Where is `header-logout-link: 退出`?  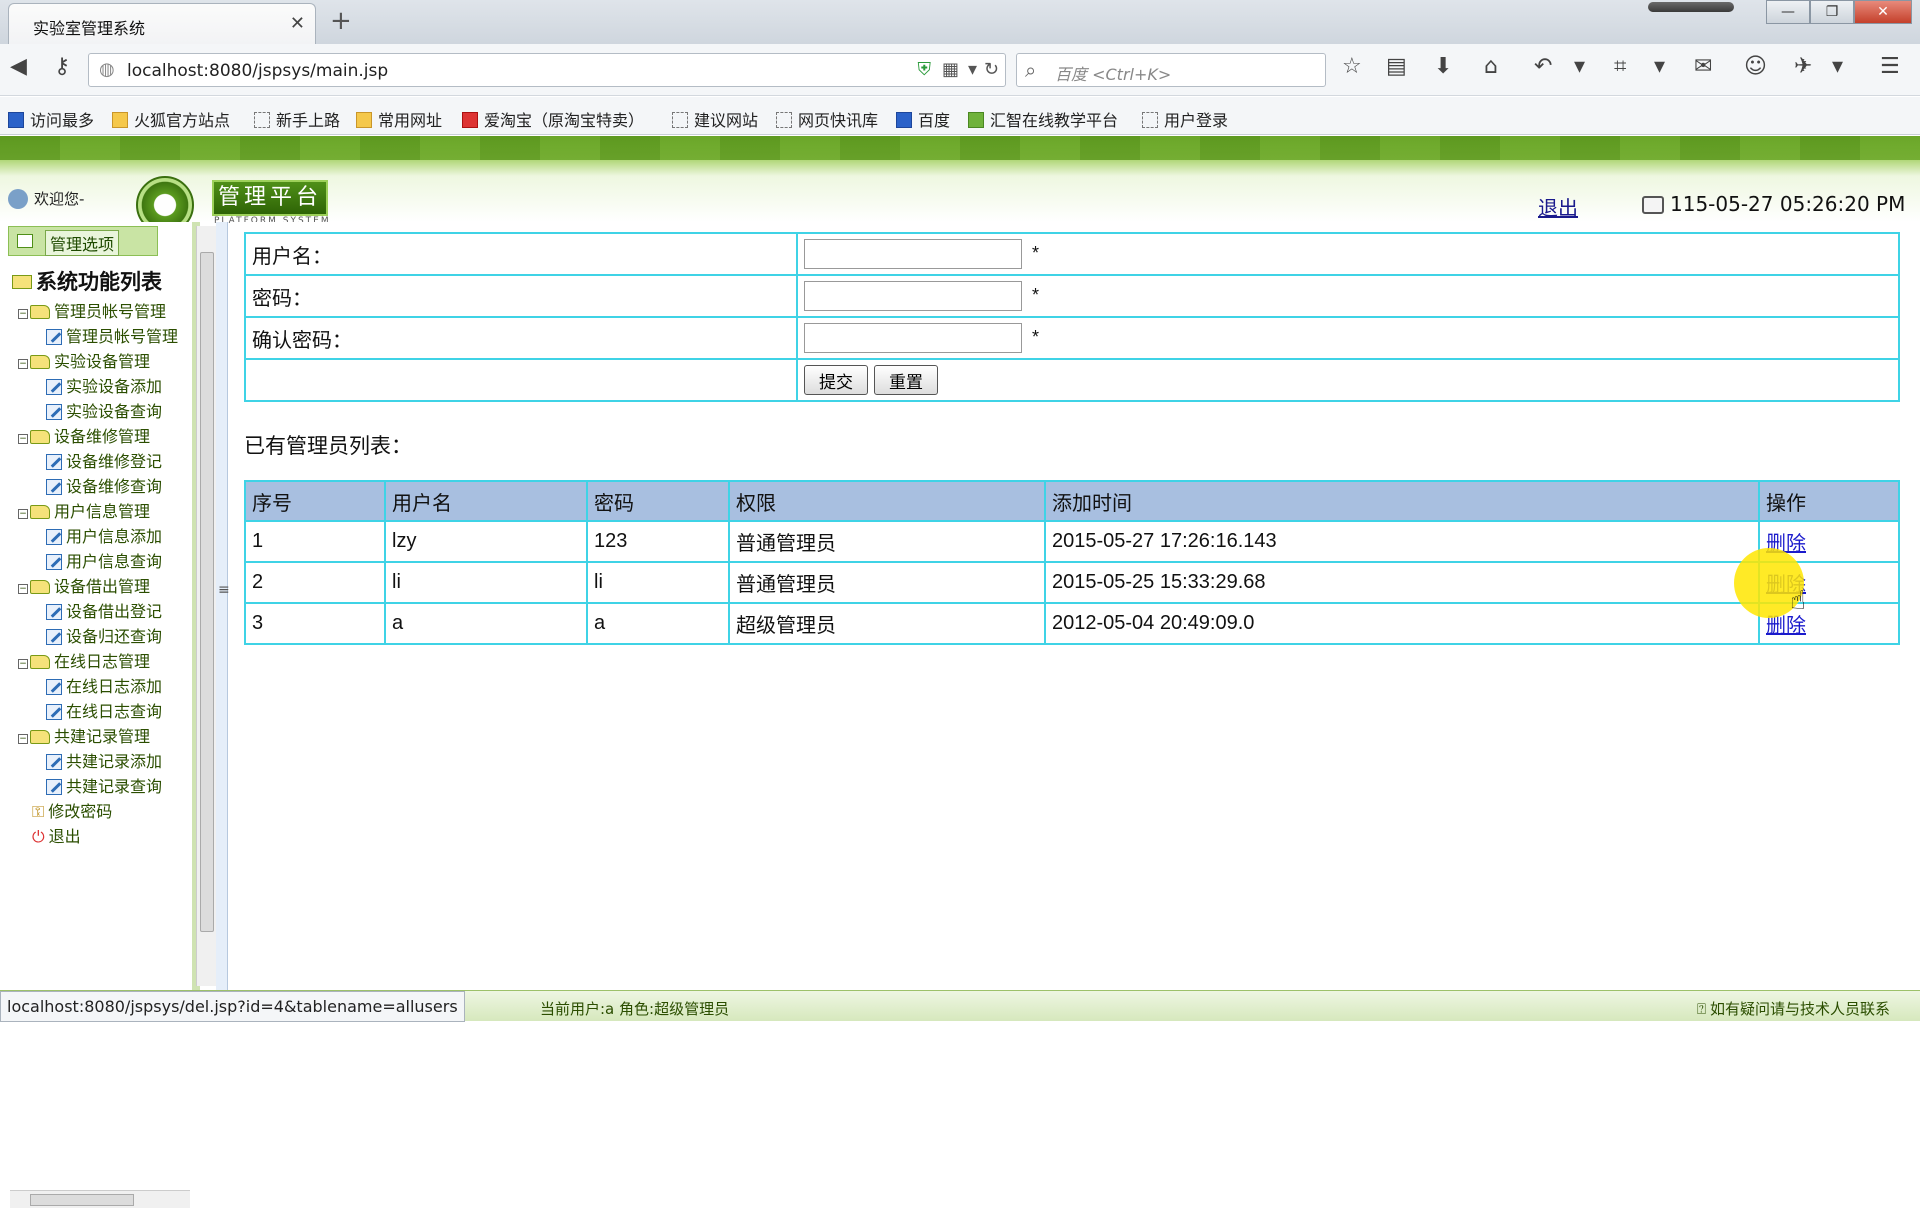 header-logout-link: 退出 is located at coordinates (1558, 206).